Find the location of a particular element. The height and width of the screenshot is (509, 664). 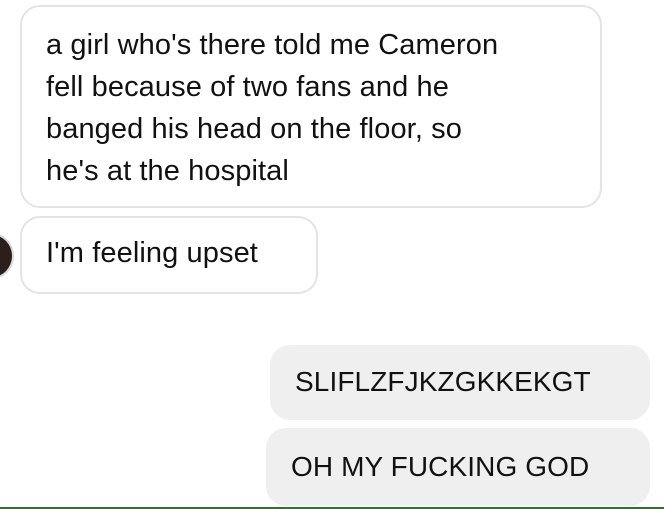

sender-avatar is located at coordinates (7, 256).